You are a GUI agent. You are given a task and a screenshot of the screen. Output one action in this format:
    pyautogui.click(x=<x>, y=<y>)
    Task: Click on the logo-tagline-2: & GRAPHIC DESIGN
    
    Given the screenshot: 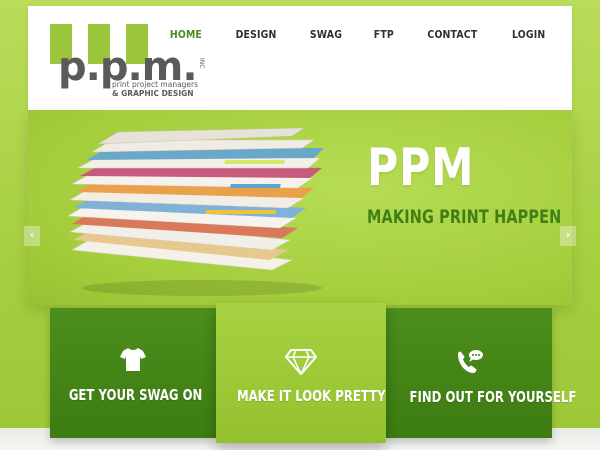 What is the action you would take?
    pyautogui.click(x=153, y=93)
    